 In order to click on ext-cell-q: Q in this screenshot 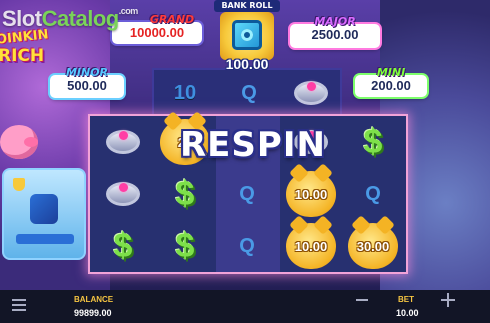, I will do `click(249, 93)`.